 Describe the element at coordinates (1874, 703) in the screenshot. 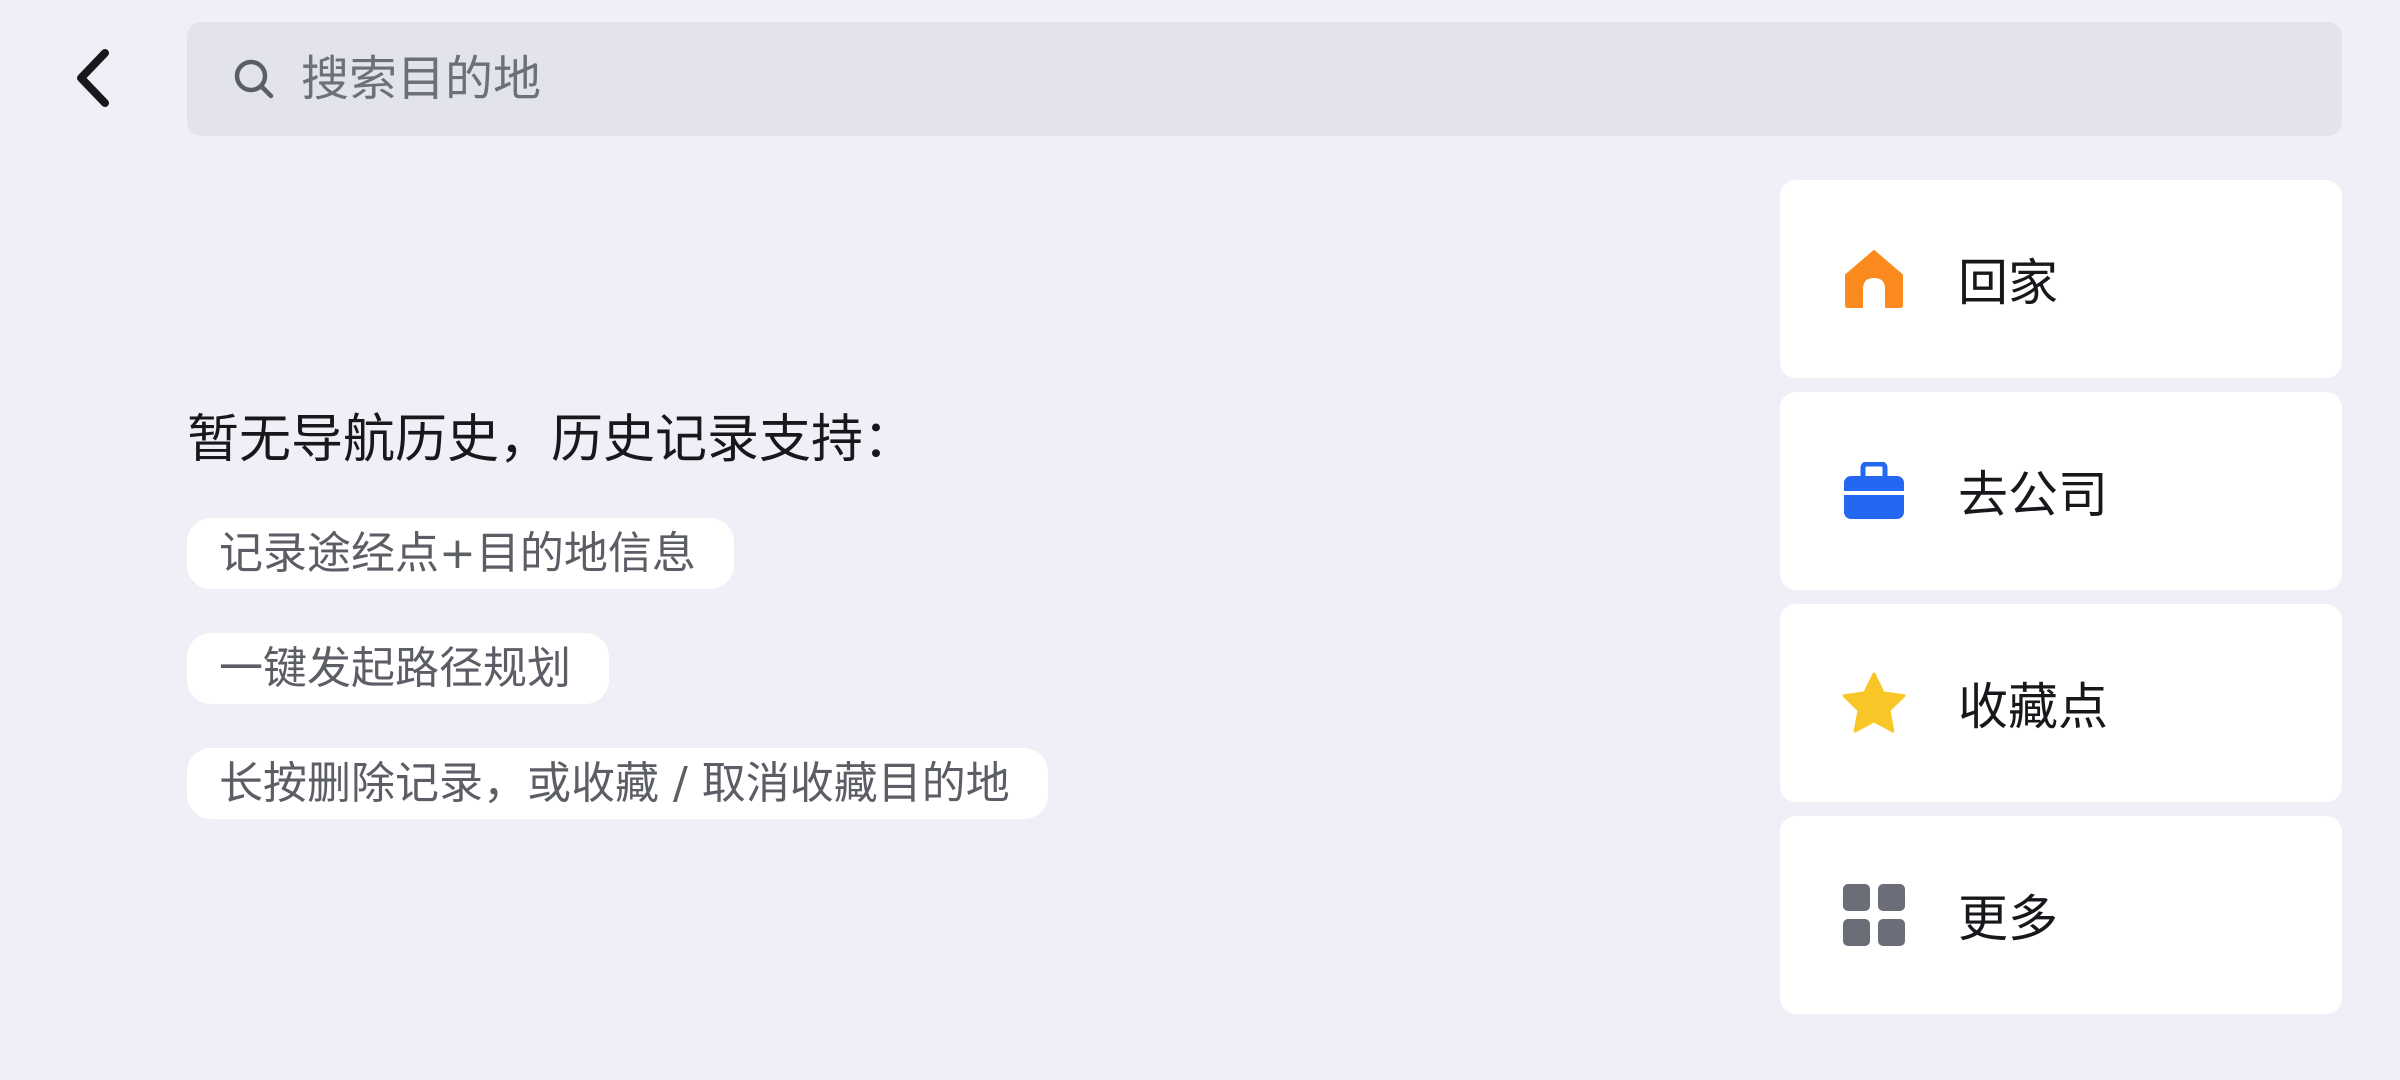

I see `star-icon` at that location.